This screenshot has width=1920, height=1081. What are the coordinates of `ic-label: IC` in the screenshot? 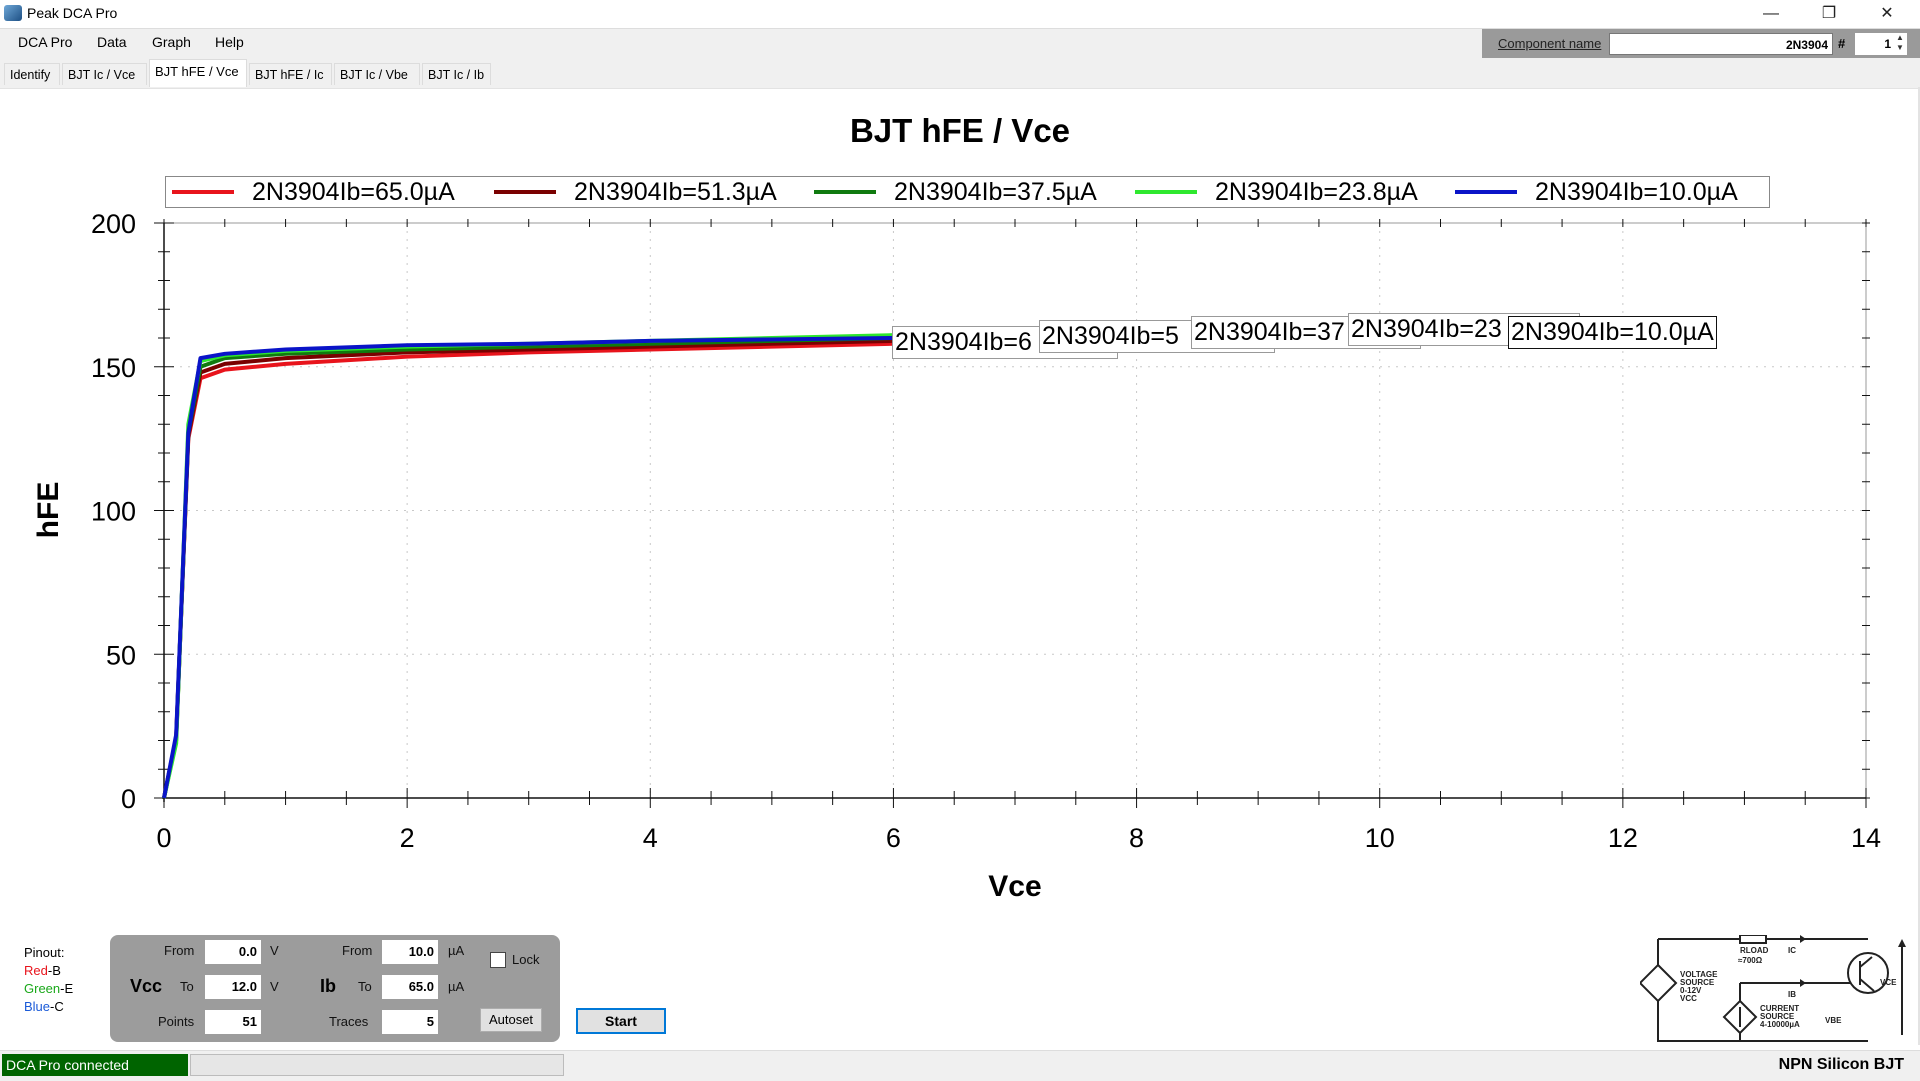 It's located at (1792, 950).